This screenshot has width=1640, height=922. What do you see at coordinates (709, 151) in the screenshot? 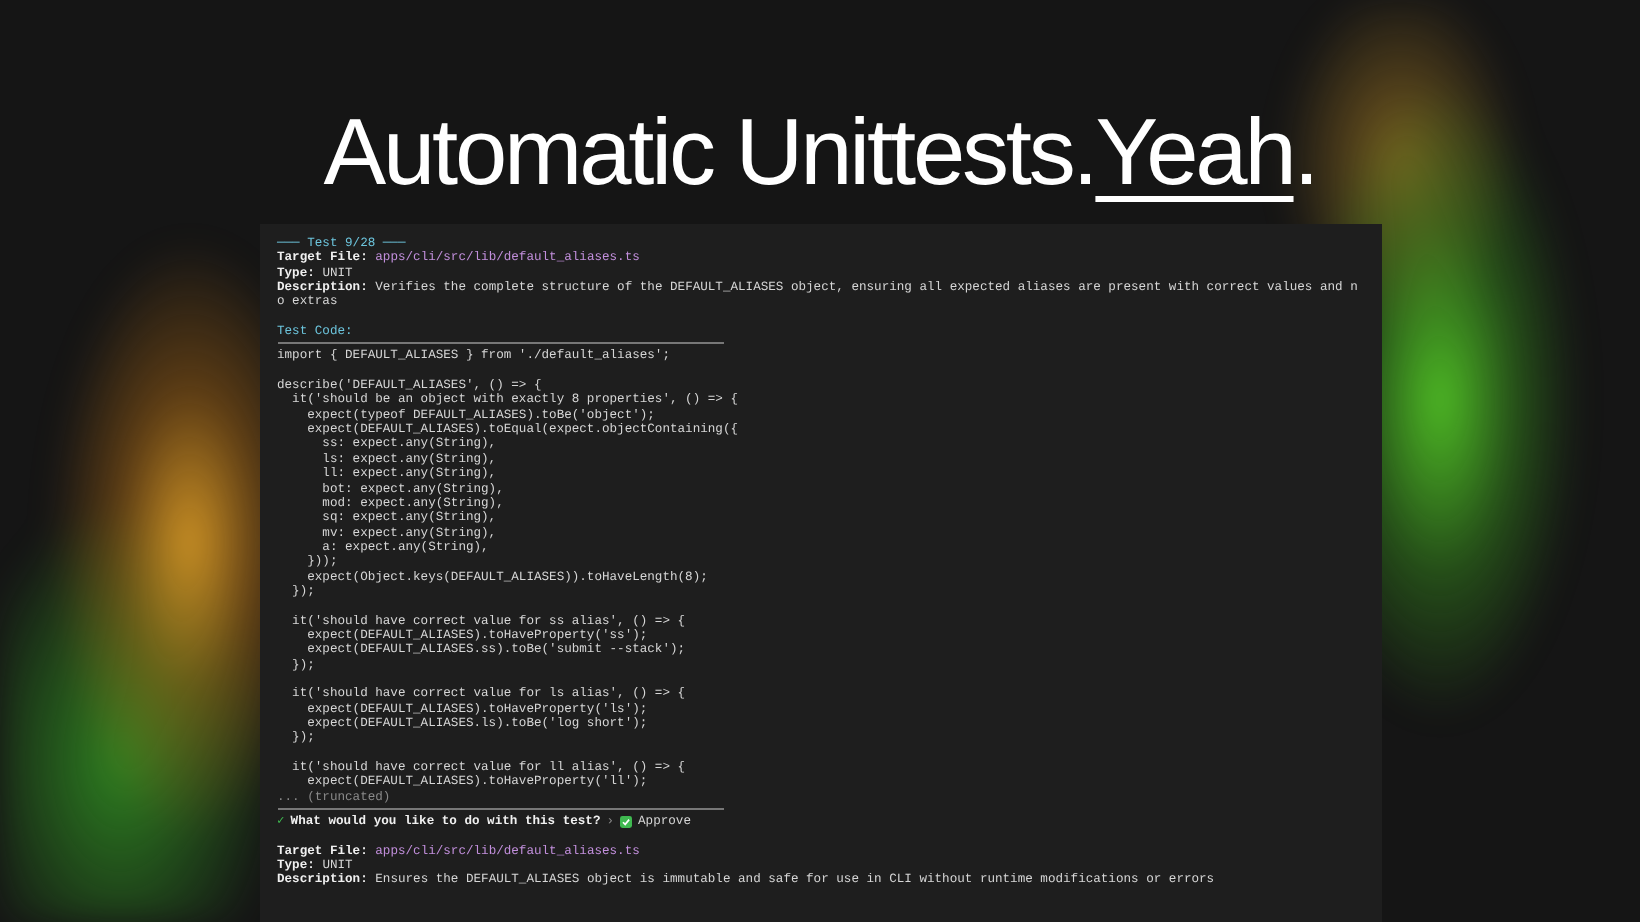
I see `headline: Automatic Unittests.` at bounding box center [709, 151].